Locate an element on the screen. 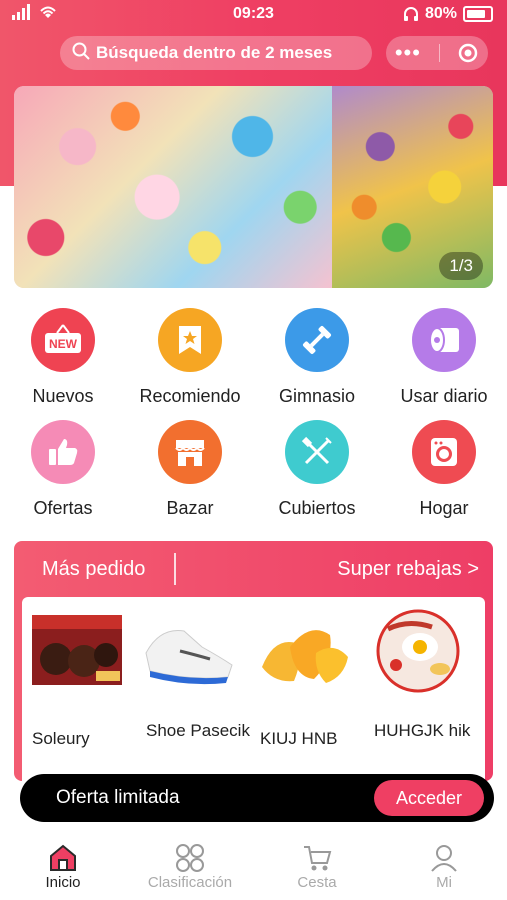  offer-text: Oferta limitada is located at coordinates (118, 797).